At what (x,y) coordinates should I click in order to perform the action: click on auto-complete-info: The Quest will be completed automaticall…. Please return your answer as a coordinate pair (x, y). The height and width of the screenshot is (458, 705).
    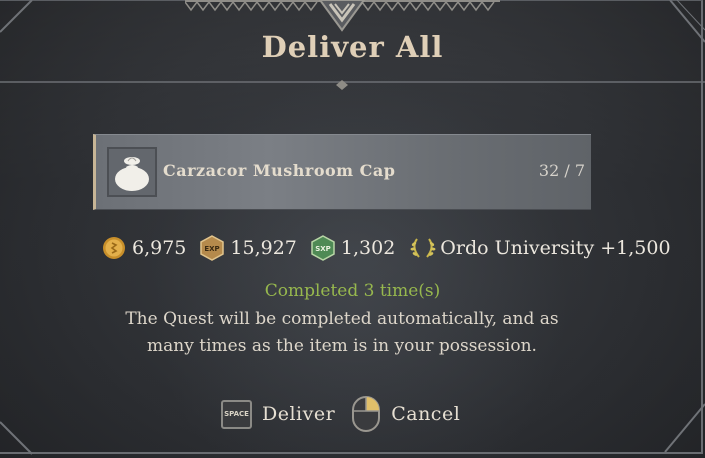
    Looking at the image, I should click on (342, 333).